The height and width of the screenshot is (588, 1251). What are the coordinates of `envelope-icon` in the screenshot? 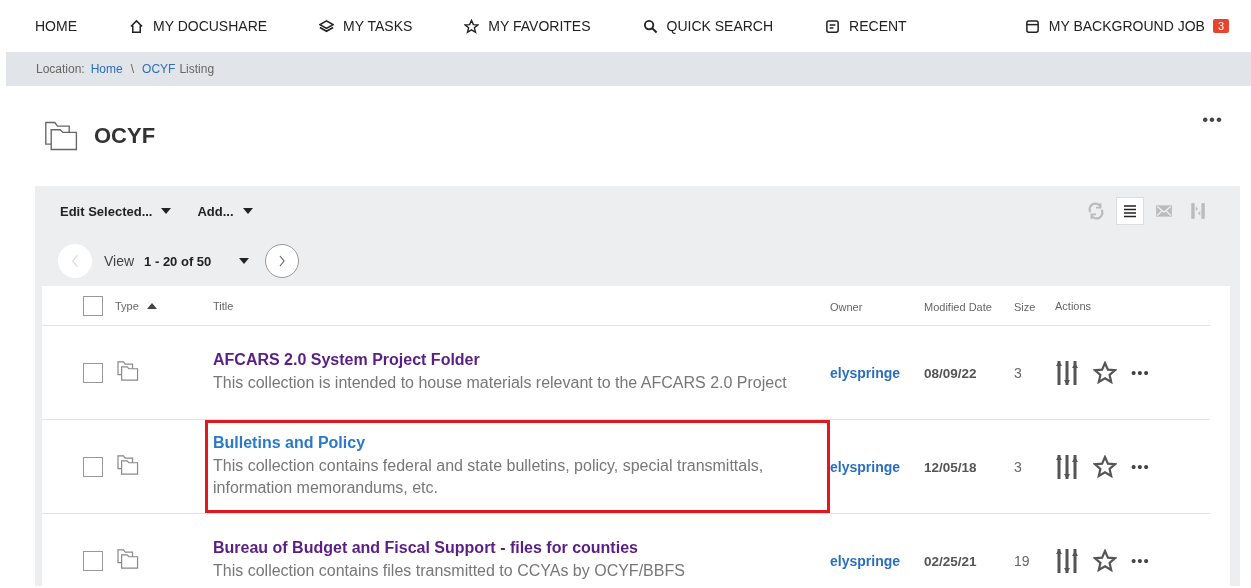 It's located at (1164, 211).